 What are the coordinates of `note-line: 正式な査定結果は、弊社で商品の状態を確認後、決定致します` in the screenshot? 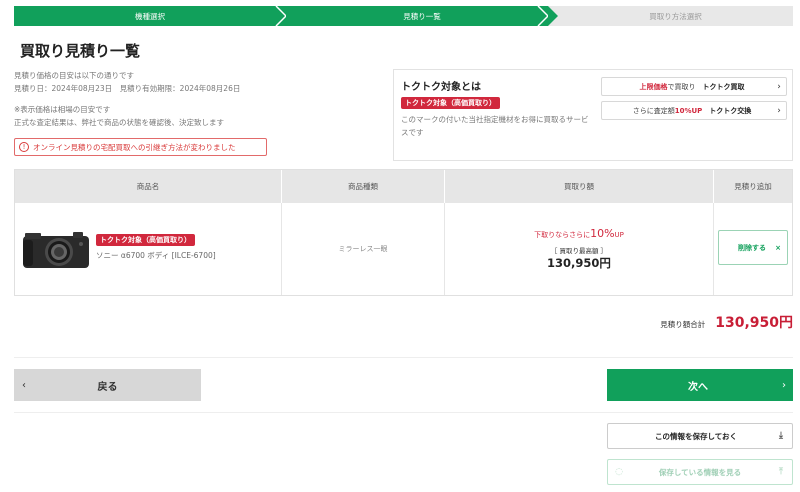 It's located at (119, 122).